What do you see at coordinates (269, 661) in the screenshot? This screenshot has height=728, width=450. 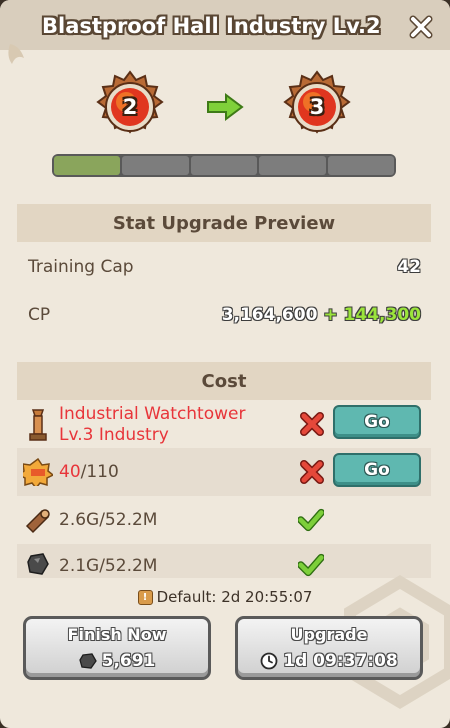 I see `clock-icon` at bounding box center [269, 661].